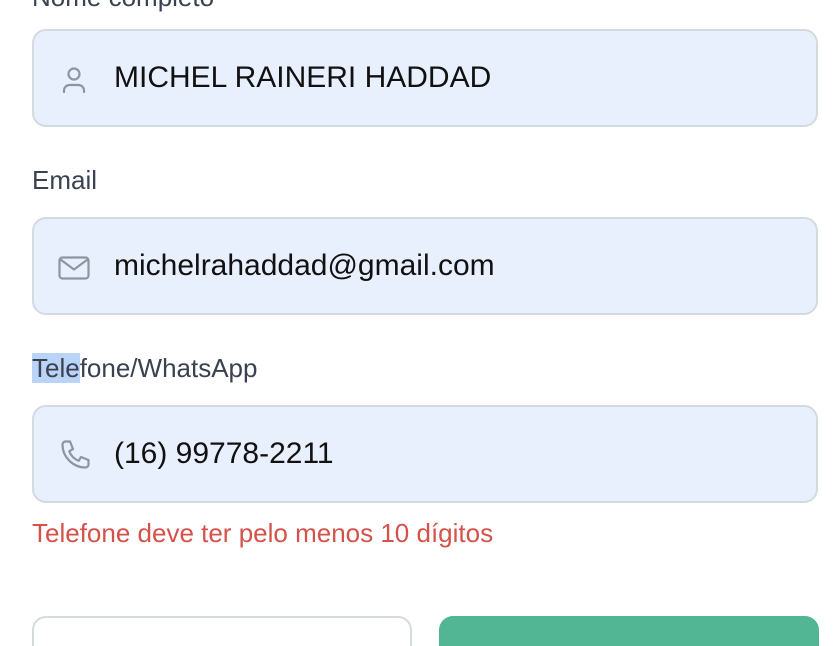  What do you see at coordinates (123, 6) in the screenshot?
I see `full-name-label: Nome completo` at bounding box center [123, 6].